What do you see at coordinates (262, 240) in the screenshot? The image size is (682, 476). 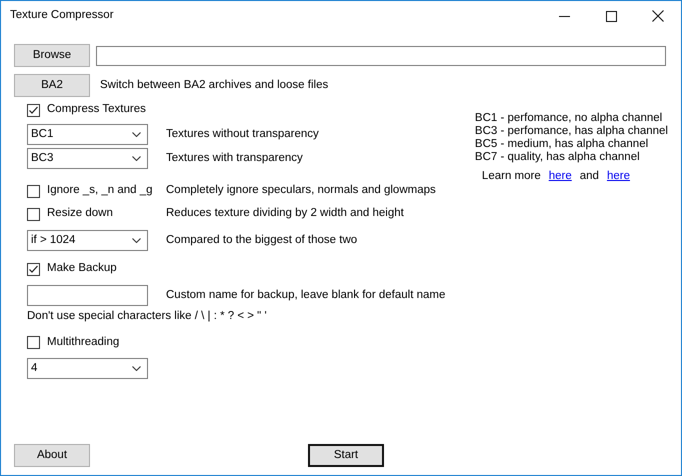 I see `description-text: Compared to the biggest of those two` at bounding box center [262, 240].